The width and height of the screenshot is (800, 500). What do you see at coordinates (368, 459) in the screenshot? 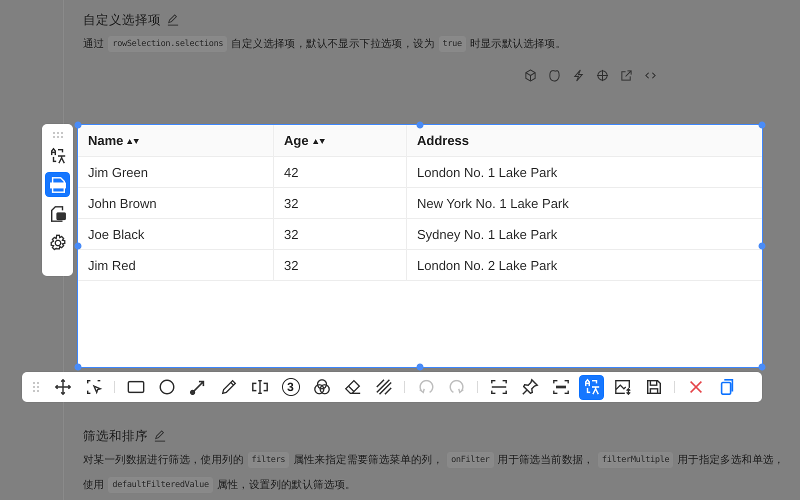
I see `description-text: 属性来指定需要筛选菜单的列，` at bounding box center [368, 459].